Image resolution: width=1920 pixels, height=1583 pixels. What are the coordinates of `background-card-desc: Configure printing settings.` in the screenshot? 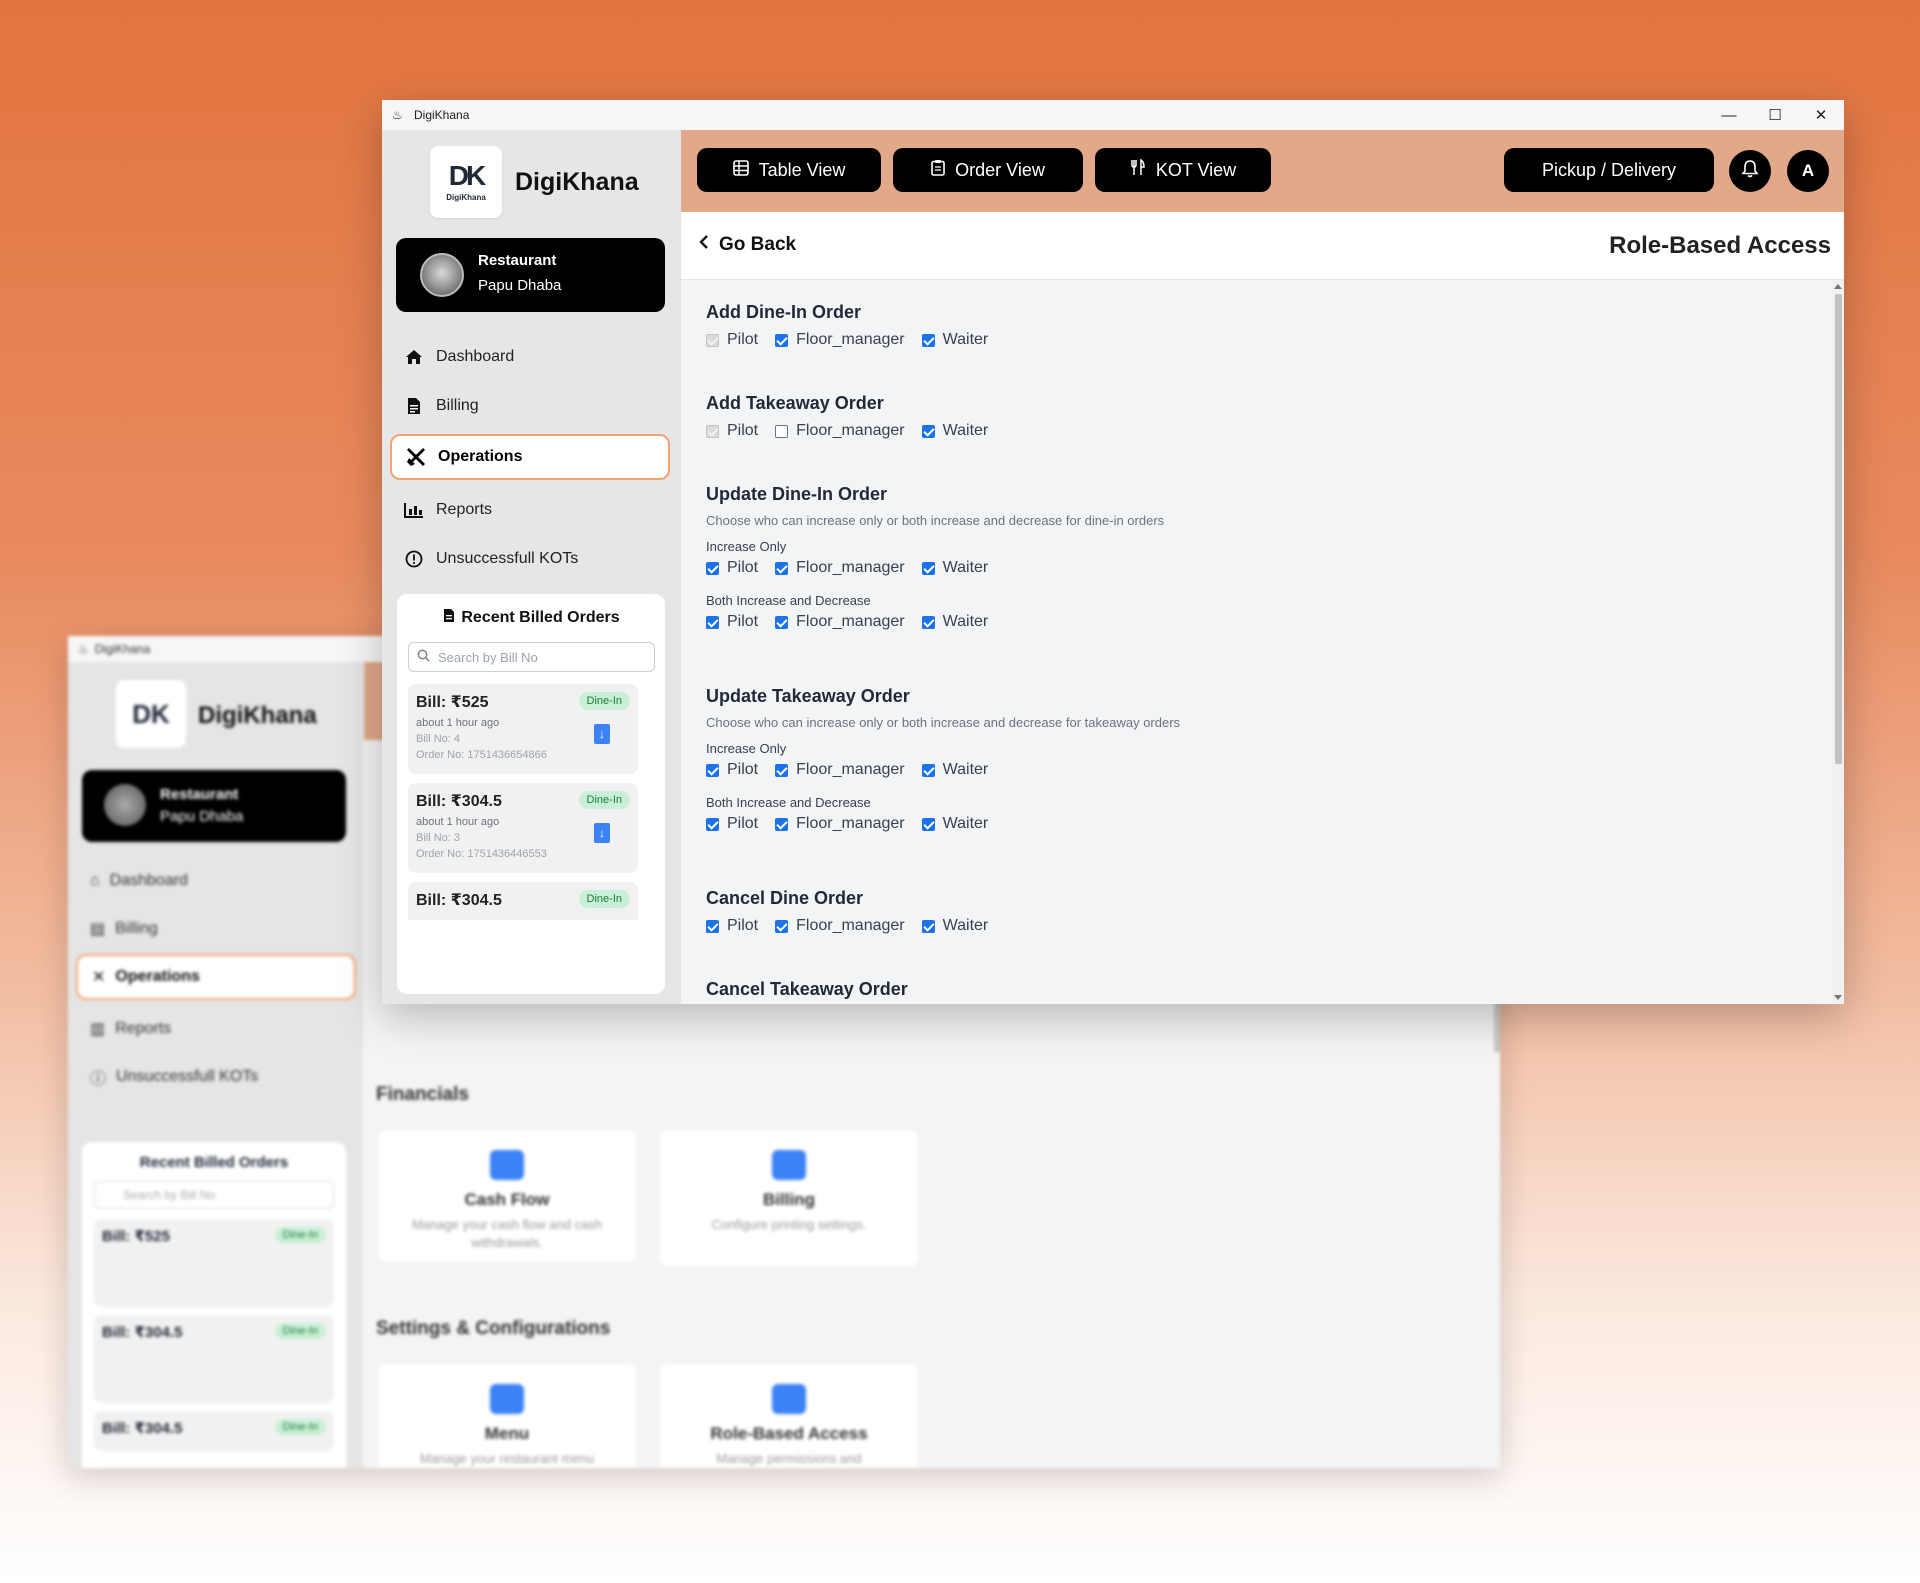 It's located at (789, 1224).